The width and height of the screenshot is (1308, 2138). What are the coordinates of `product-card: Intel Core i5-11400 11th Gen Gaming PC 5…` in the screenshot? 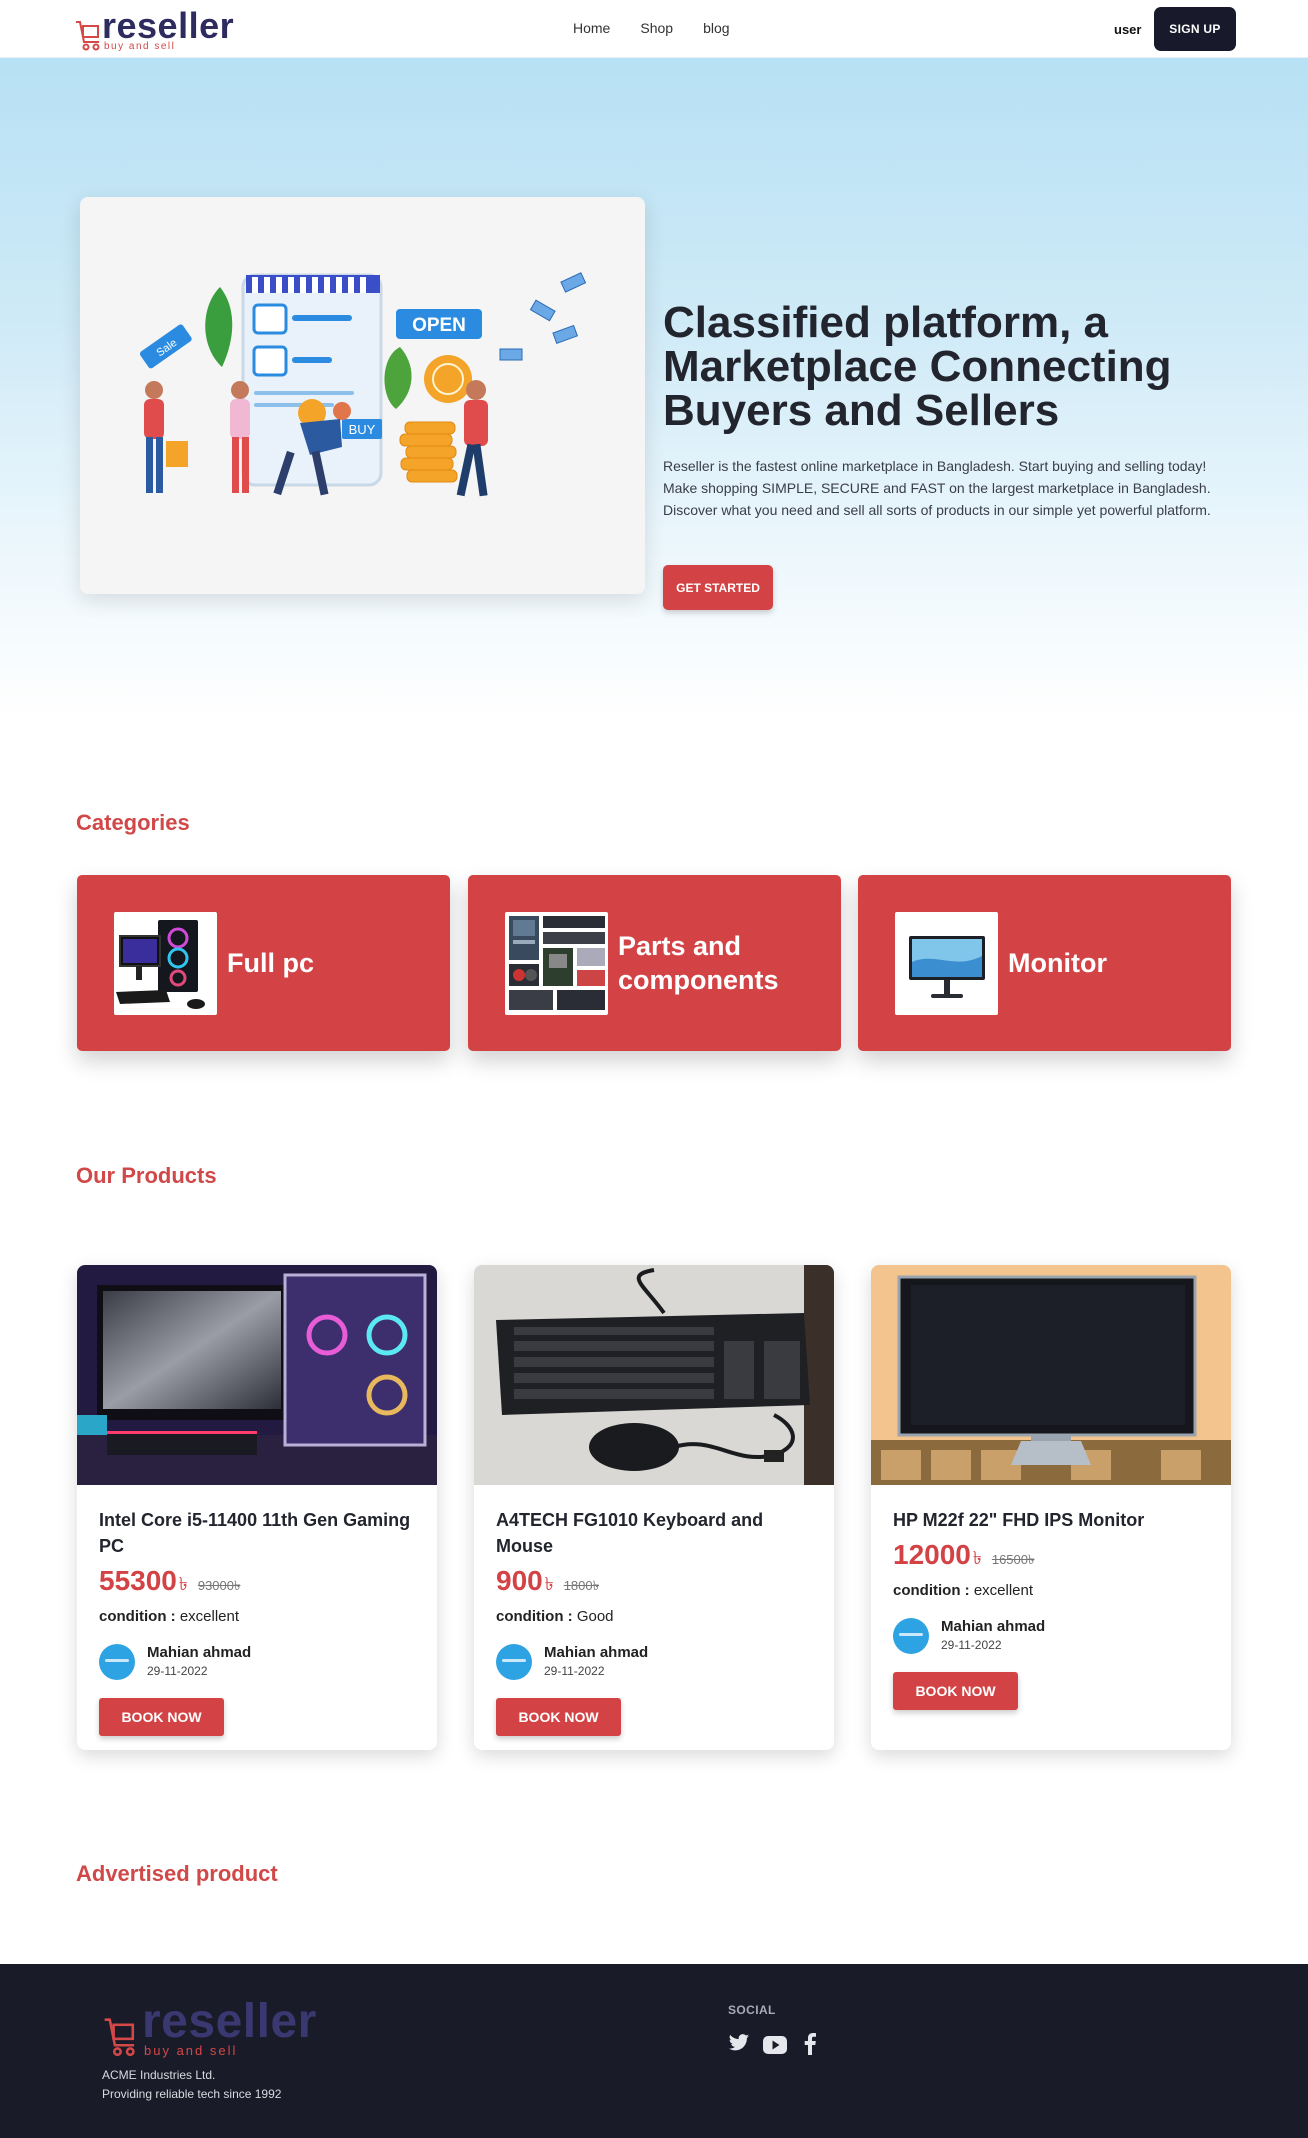 It's located at (257, 1507).